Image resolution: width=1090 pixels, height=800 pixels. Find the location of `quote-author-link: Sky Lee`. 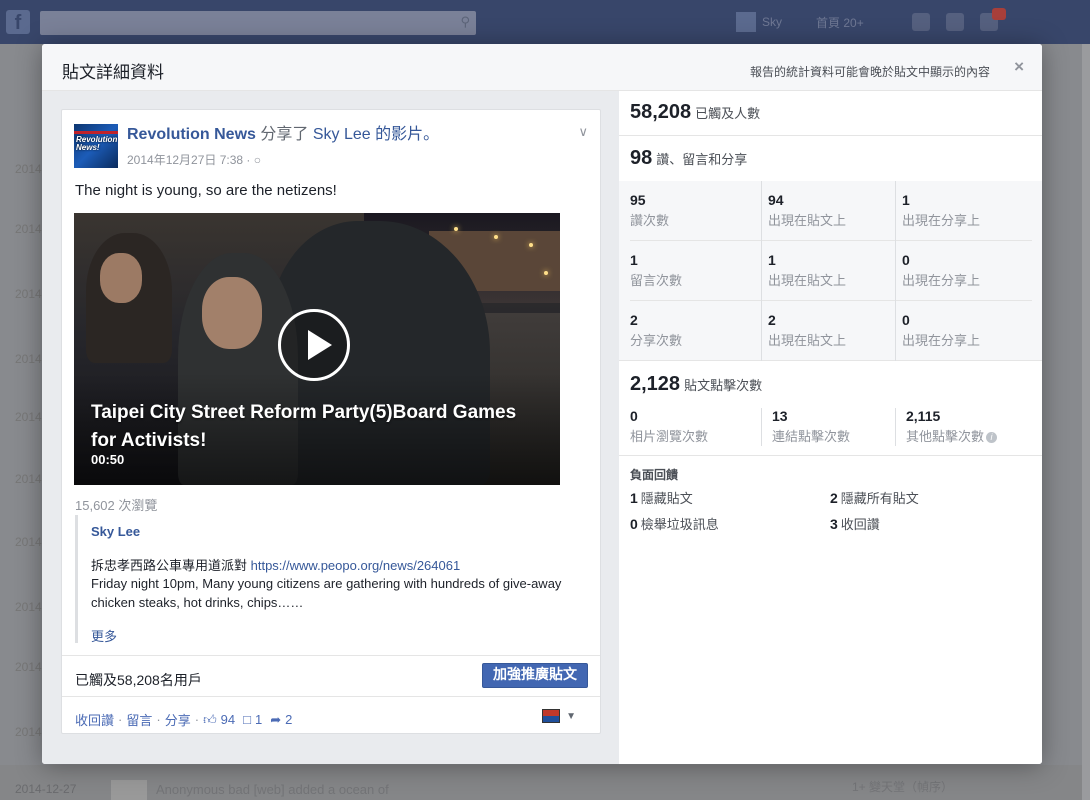

quote-author-link: Sky Lee is located at coordinates (115, 531).